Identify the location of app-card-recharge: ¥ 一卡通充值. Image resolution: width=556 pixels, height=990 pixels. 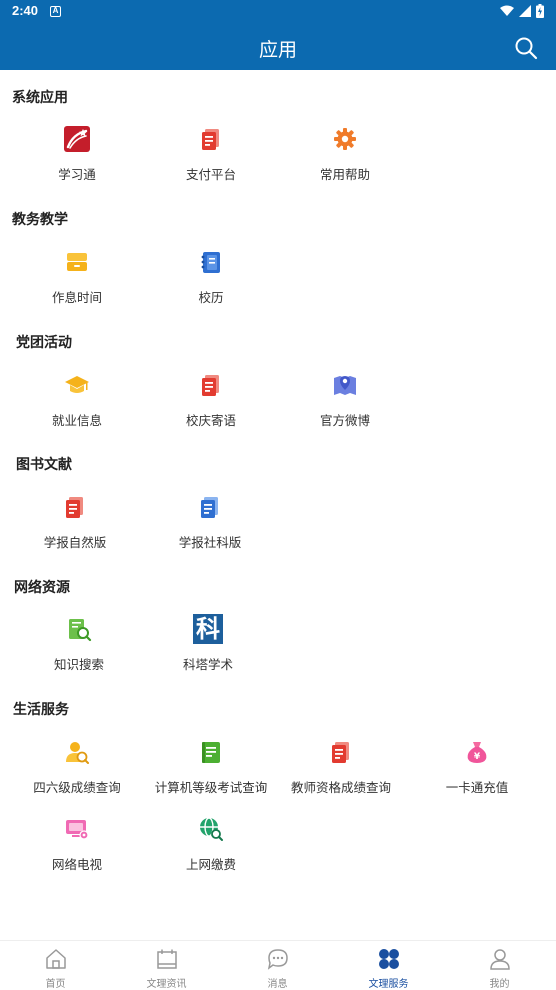
(477, 767).